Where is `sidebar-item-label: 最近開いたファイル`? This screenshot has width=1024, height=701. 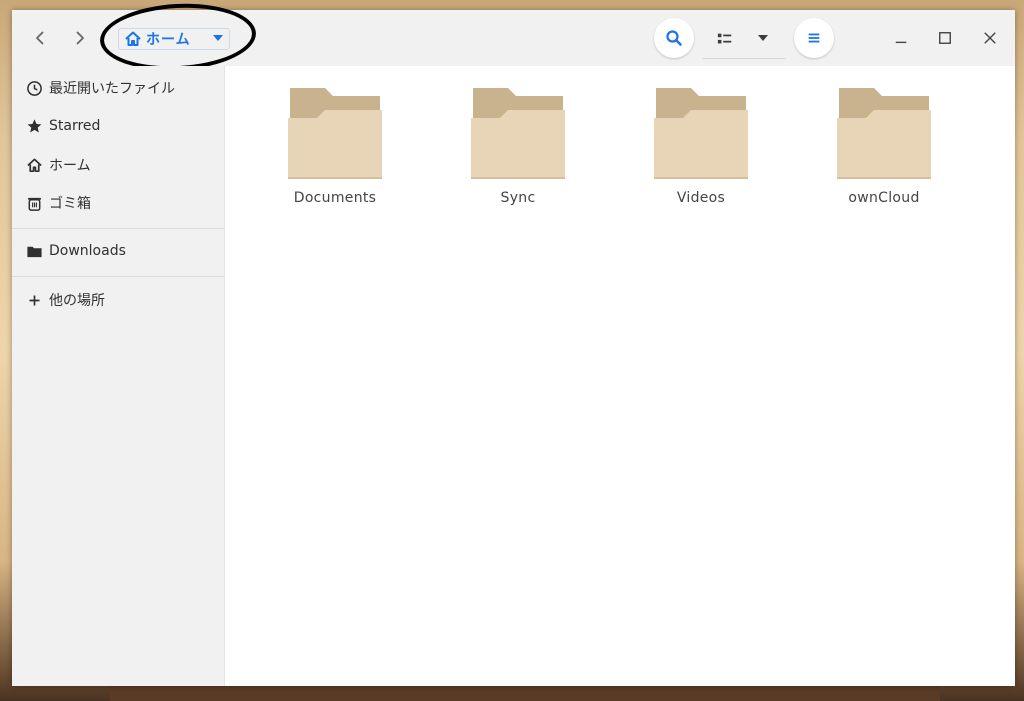
sidebar-item-label: 最近開いたファイル is located at coordinates (112, 89).